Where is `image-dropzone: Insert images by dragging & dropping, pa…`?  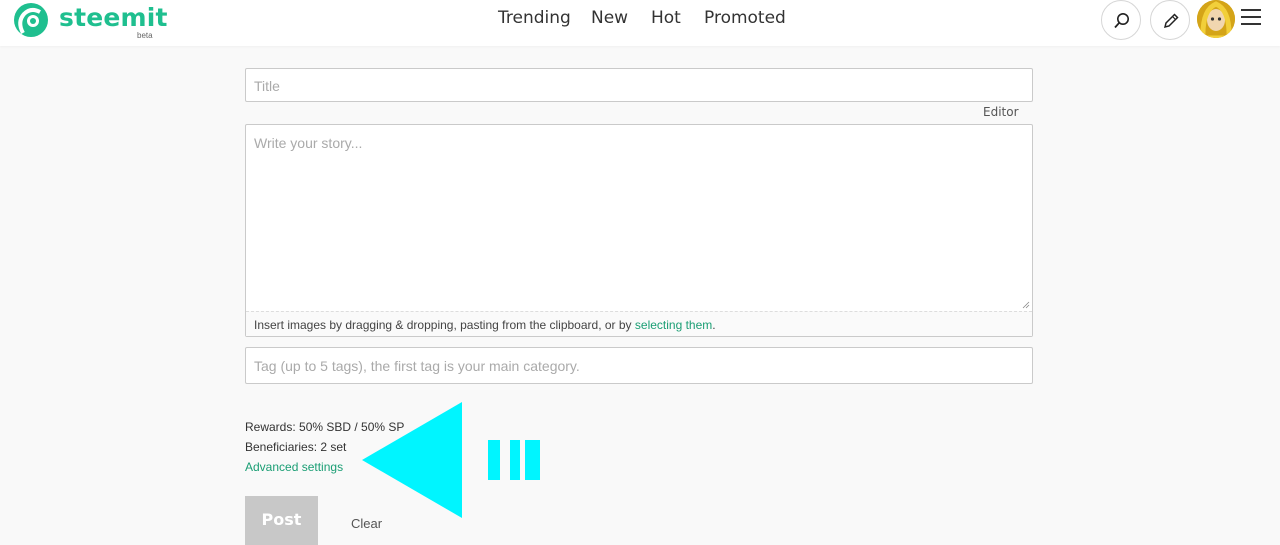
image-dropzone: Insert images by dragging & dropping, pa… is located at coordinates (639, 323).